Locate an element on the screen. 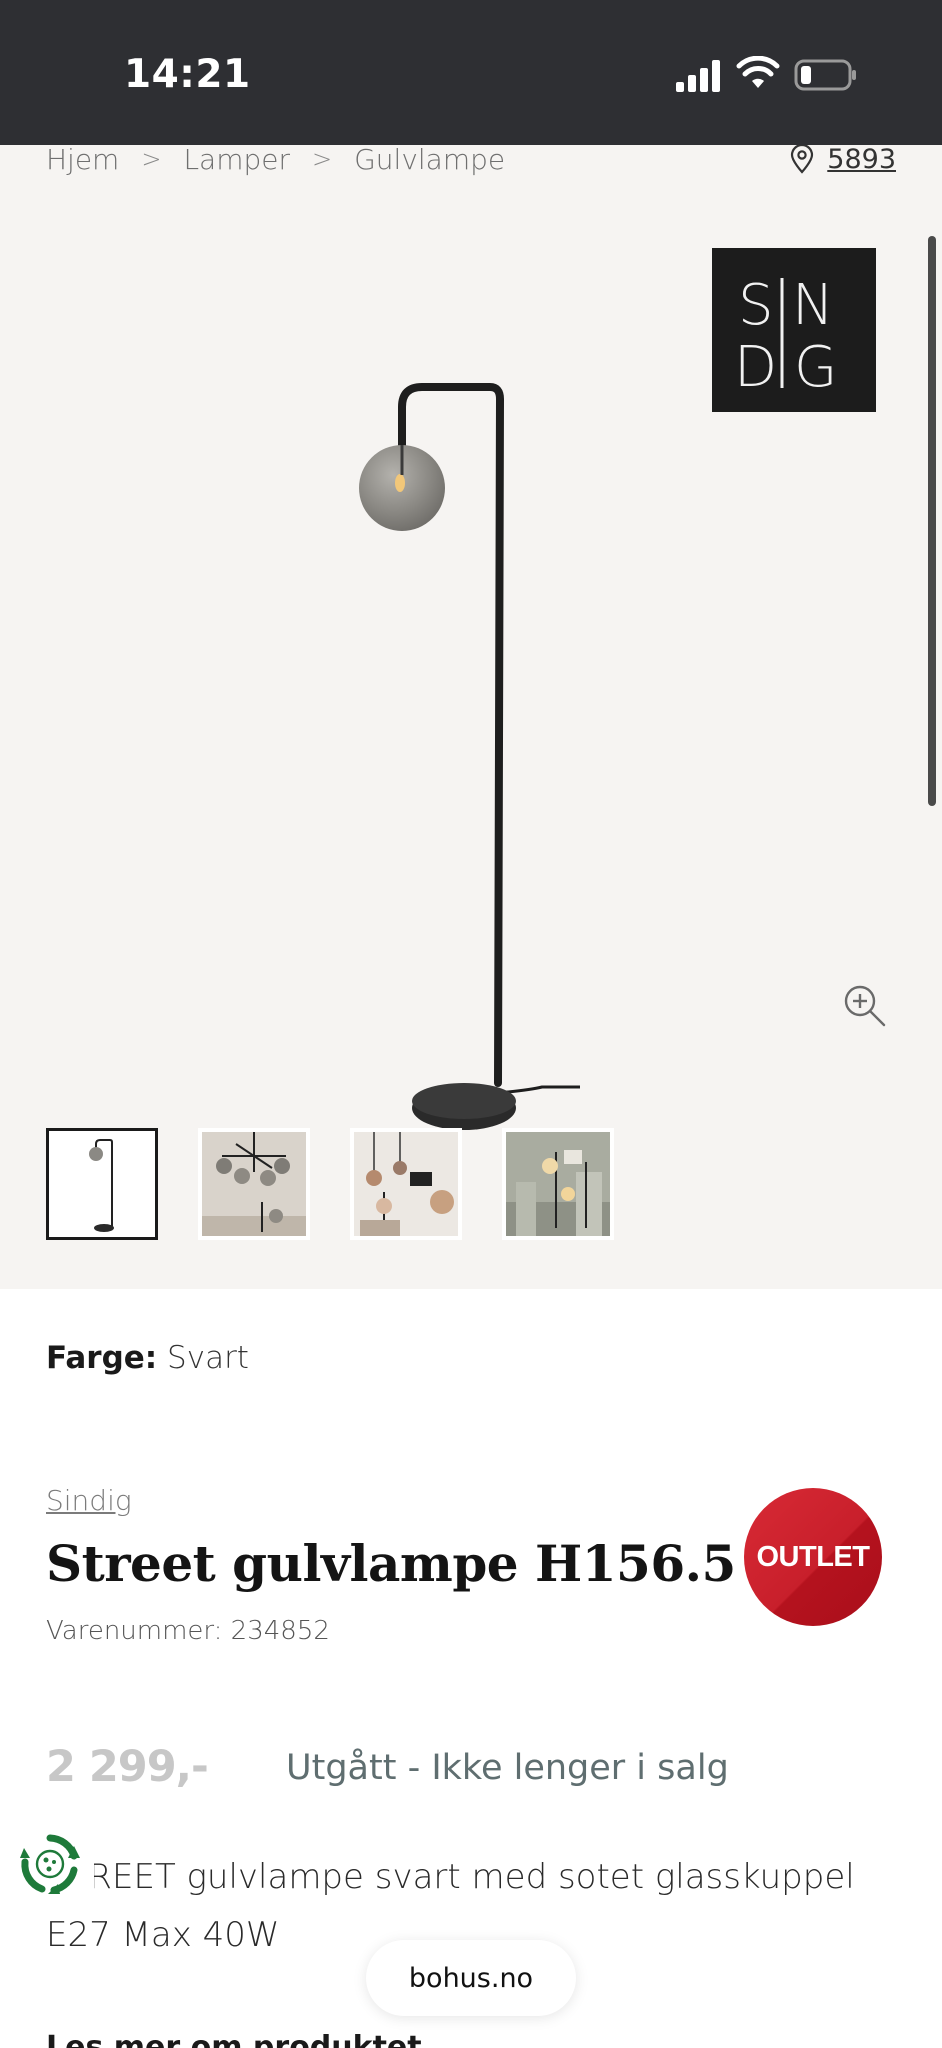 This screenshot has height=2048, width=942. store-selector: 5893 is located at coordinates (842, 162).